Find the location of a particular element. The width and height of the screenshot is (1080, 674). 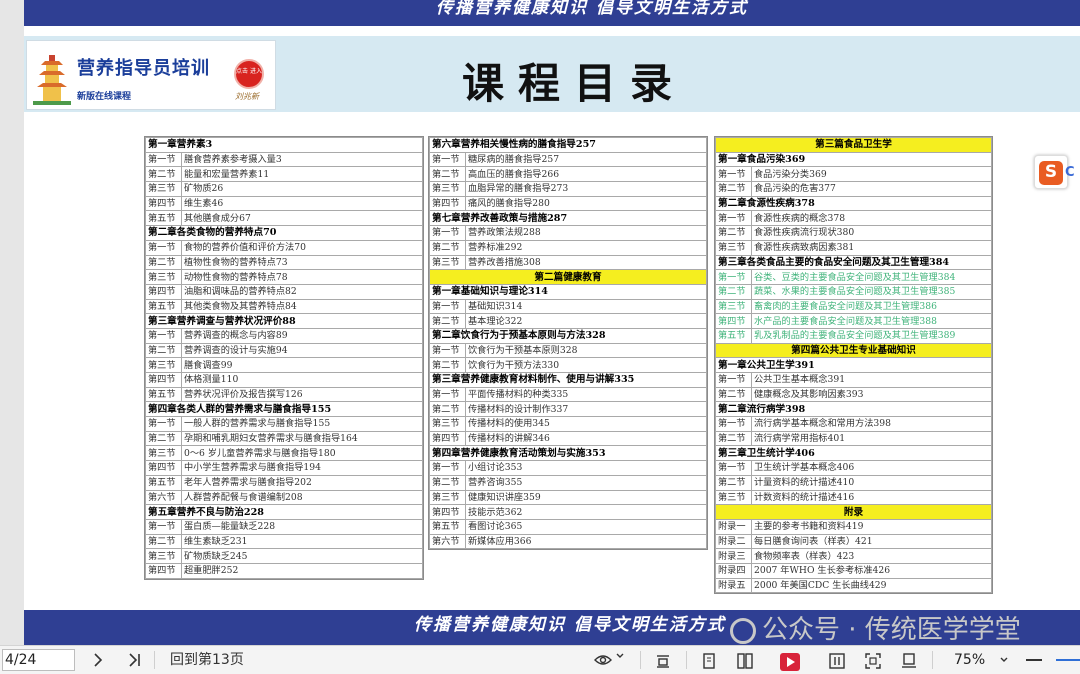

section-title: 食物的营养价值和评价方法70 is located at coordinates (302, 247).